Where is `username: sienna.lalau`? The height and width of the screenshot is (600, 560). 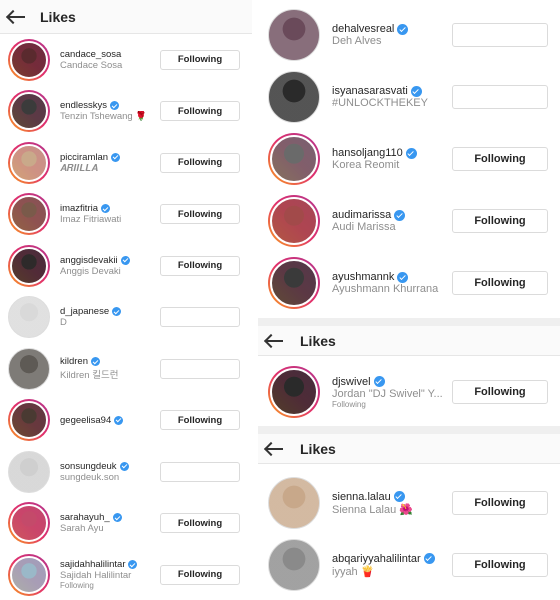 username: sienna.lalau is located at coordinates (392, 497).